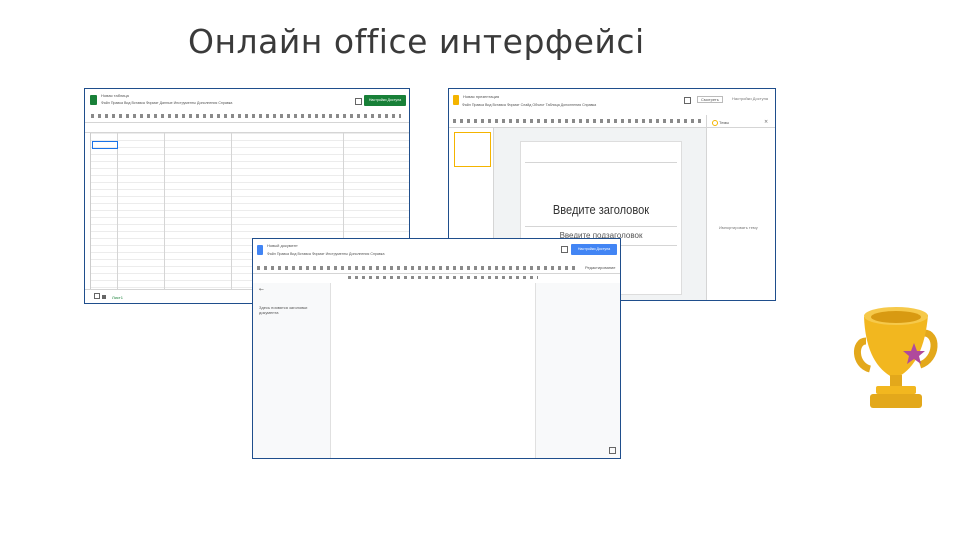 This screenshot has width=960, height=540. What do you see at coordinates (282, 245) in the screenshot?
I see `docs-doc-title: Новый документ` at bounding box center [282, 245].